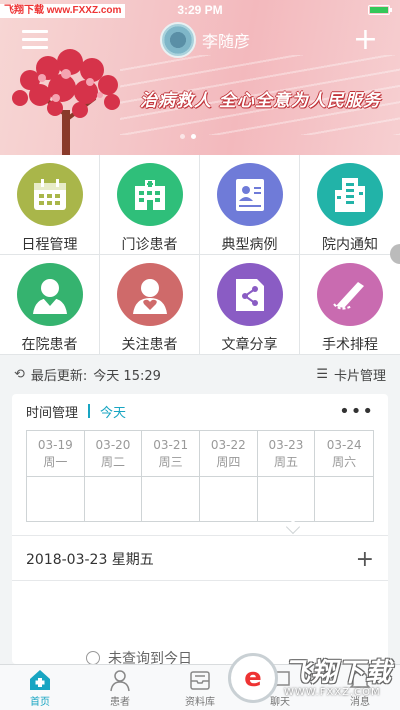  Describe the element at coordinates (249, 345) in the screenshot. I see `grid-item-label: 文章分享` at that location.